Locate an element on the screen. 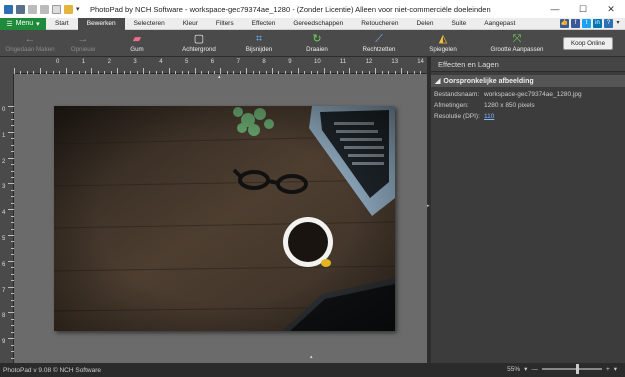  ruler-label: 3 is located at coordinates (135, 62).